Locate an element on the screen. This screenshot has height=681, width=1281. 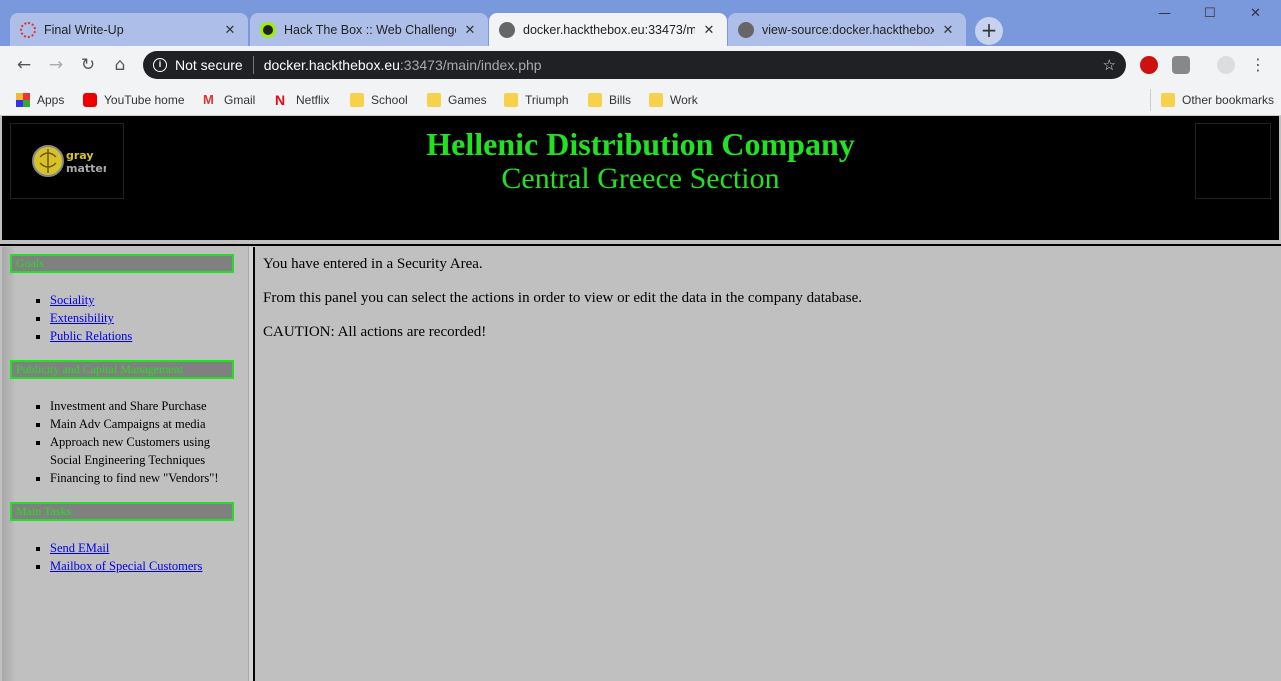
link-send-email: Send EMail is located at coordinates (79, 548).